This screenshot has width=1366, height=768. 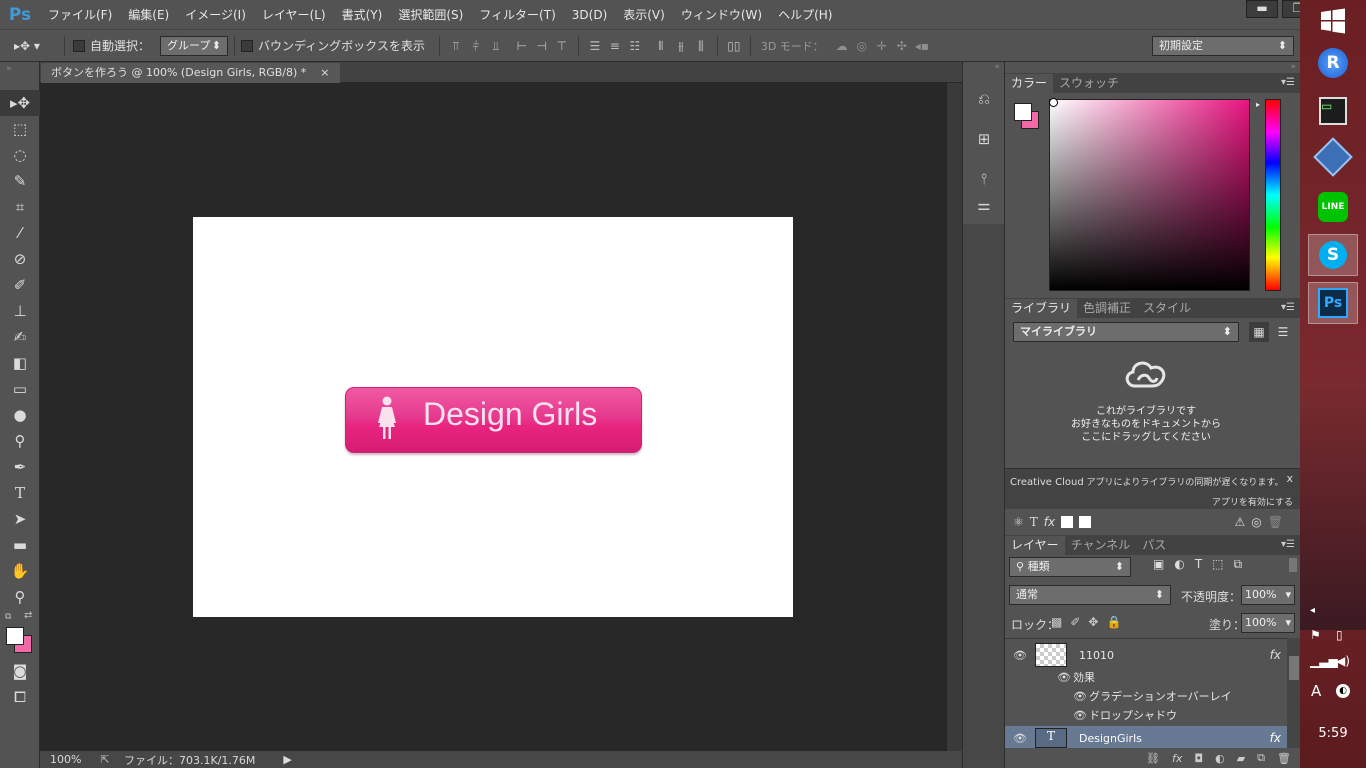 I want to click on status-menu-arrow-icon: ▶, so click(x=287, y=759).